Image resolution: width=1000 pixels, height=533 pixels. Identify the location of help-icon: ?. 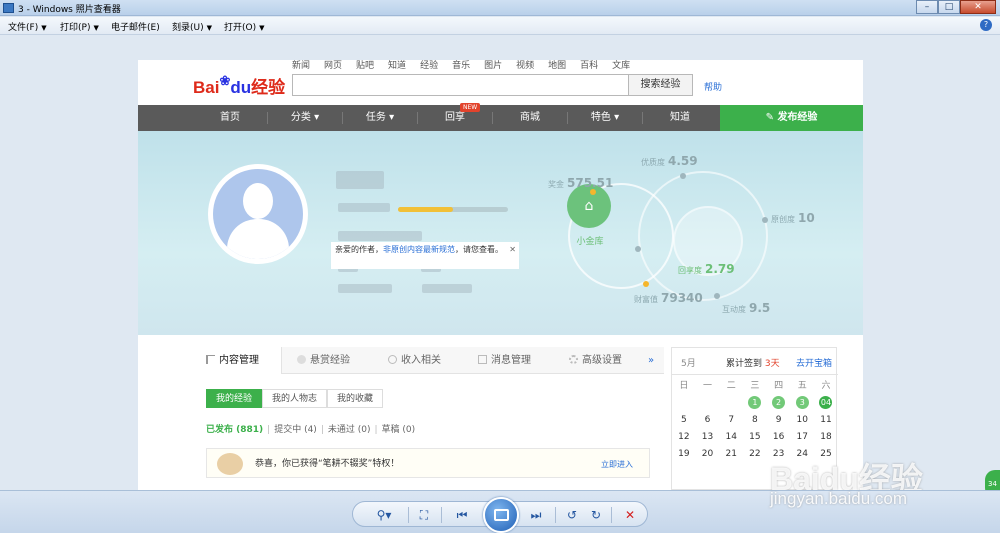
(986, 25).